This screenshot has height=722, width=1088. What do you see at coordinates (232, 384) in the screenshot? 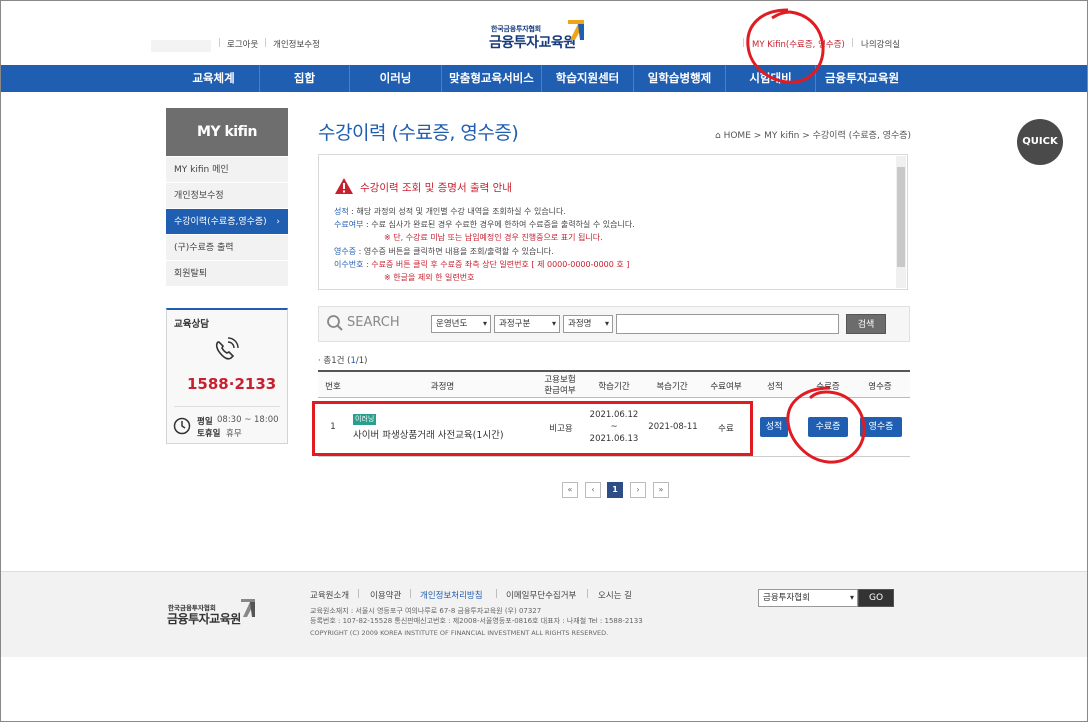
I see `consult-phone: 1588·2133` at bounding box center [232, 384].